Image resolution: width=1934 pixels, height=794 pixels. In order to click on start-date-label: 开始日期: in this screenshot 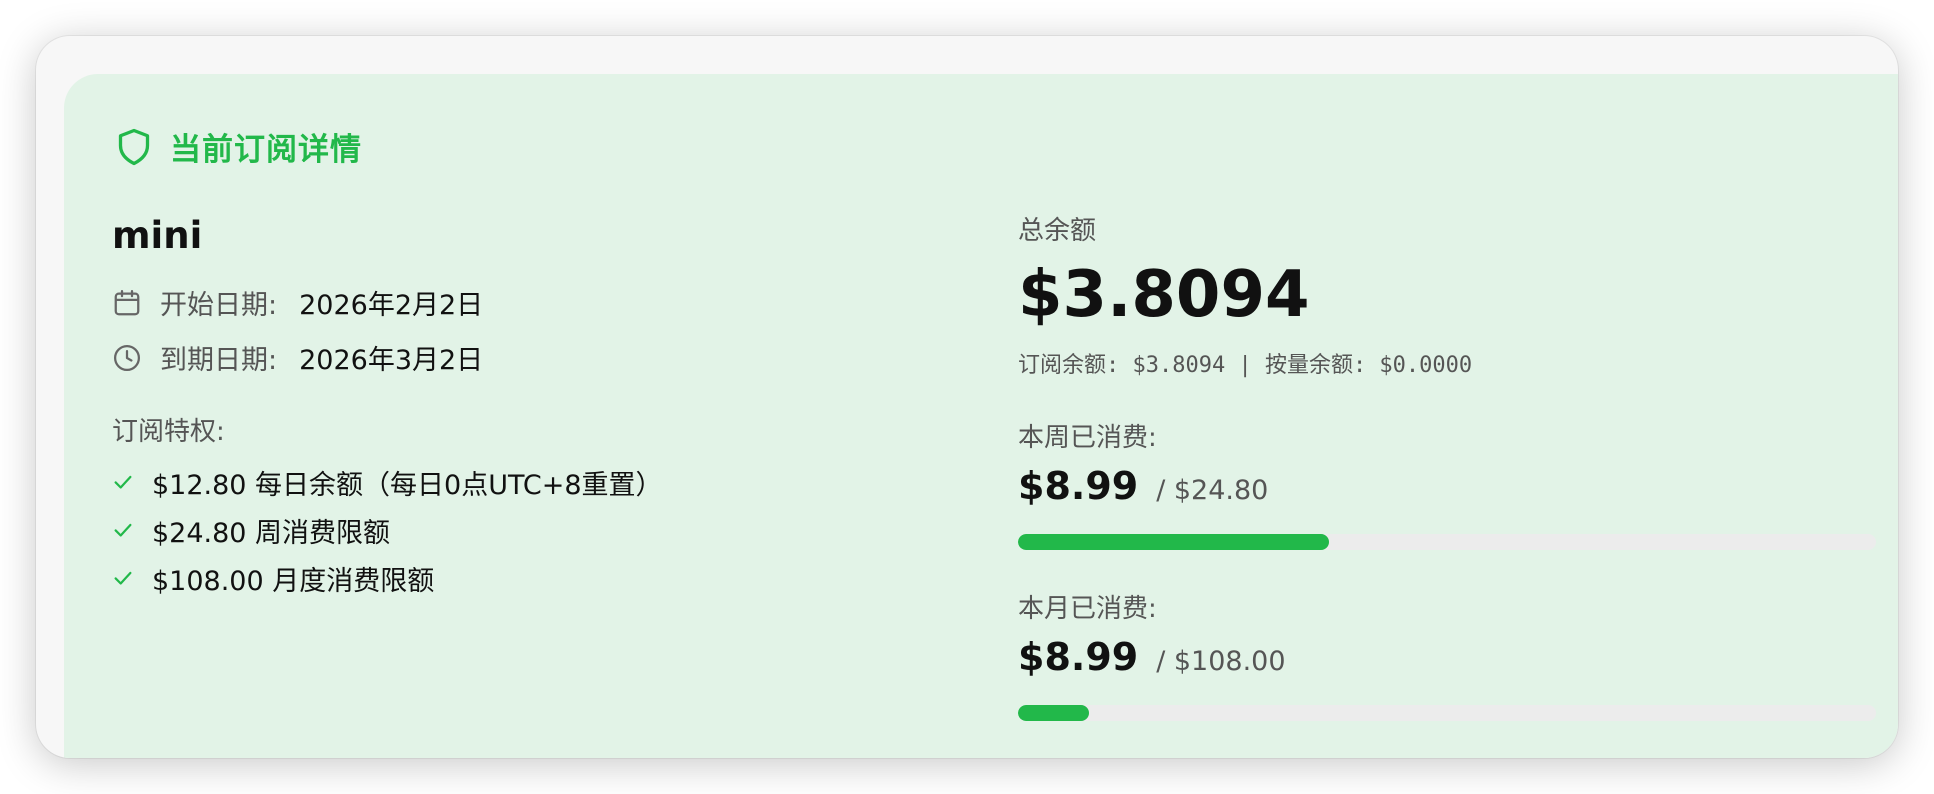, I will do `click(219, 305)`.